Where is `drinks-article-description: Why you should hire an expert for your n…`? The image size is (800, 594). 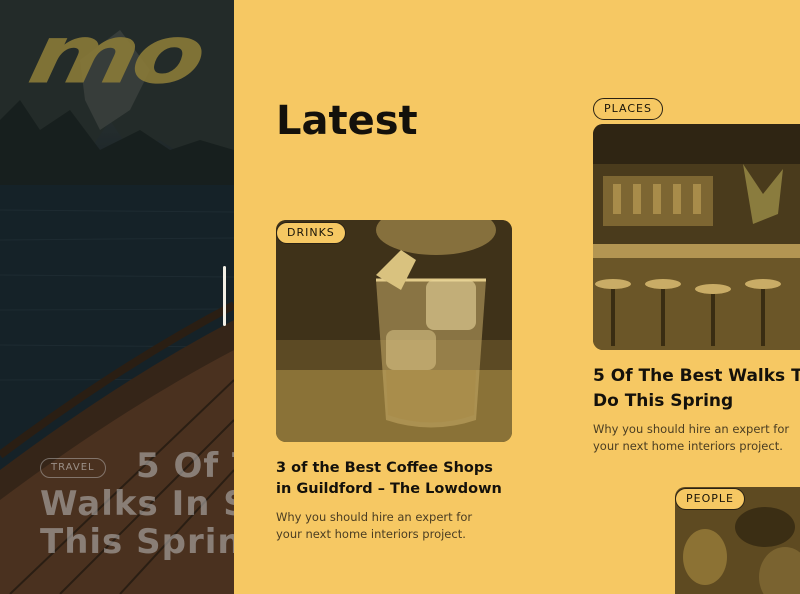 drinks-article-description: Why you should hire an expert for your n… is located at coordinates (374, 525).